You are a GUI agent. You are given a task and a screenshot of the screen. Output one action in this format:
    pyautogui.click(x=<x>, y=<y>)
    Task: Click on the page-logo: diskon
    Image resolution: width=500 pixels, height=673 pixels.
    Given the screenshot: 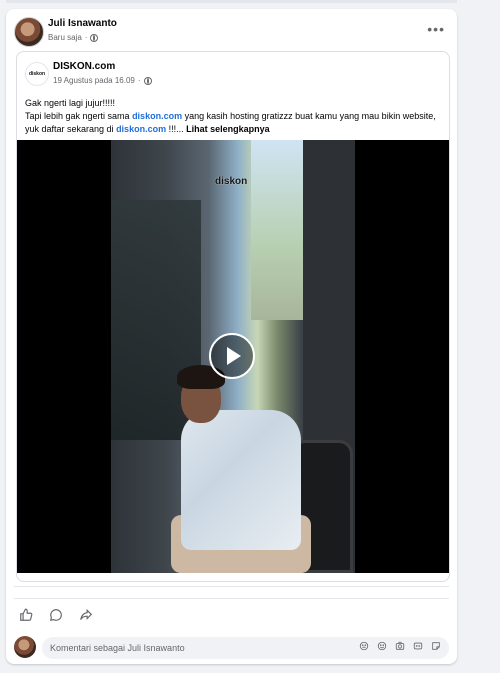 What is the action you would take?
    pyautogui.click(x=37, y=74)
    